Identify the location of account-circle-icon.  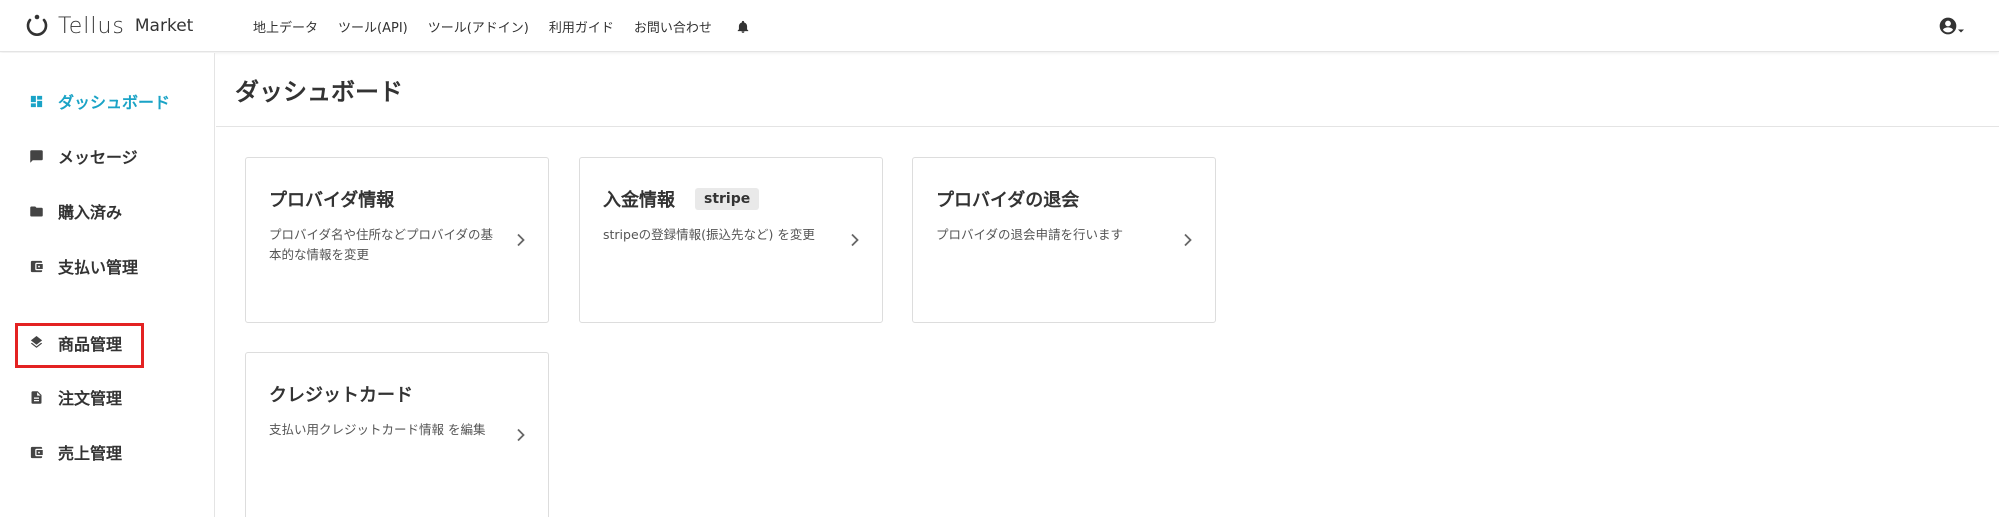
(1948, 28).